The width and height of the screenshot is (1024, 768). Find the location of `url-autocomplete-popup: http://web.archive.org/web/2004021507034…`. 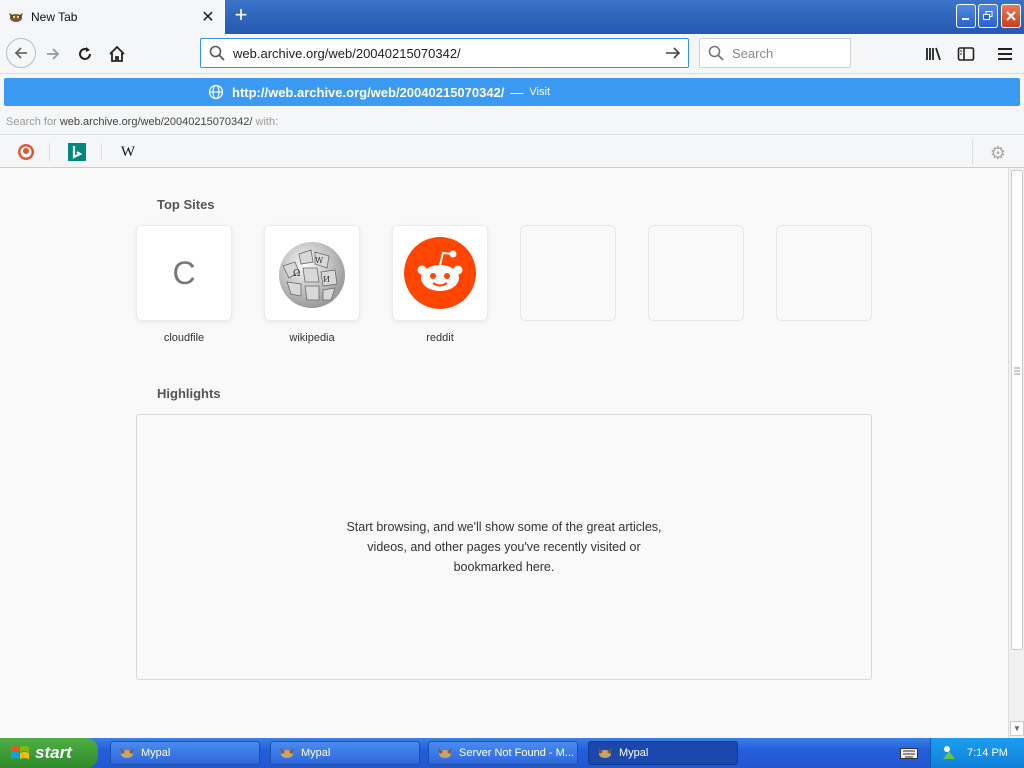

url-autocomplete-popup: http://web.archive.org/web/2004021507034… is located at coordinates (512, 121).